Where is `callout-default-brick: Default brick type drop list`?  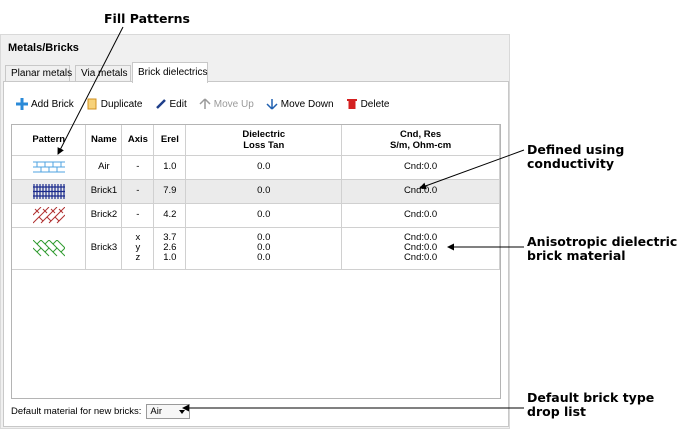 callout-default-brick: Default brick type drop list is located at coordinates (590, 405).